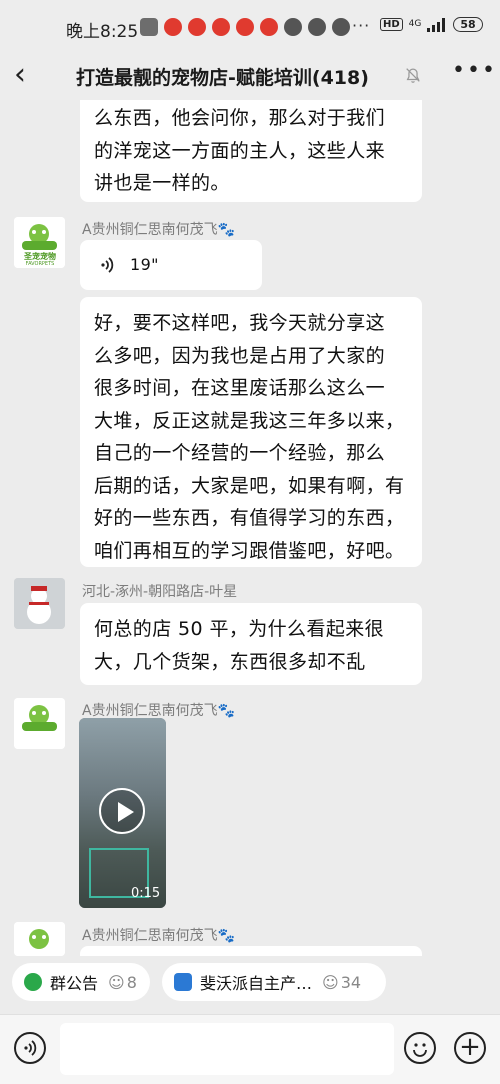  I want to click on message-line: 好，要不这样吧，我今天就分享这, so click(240, 323).